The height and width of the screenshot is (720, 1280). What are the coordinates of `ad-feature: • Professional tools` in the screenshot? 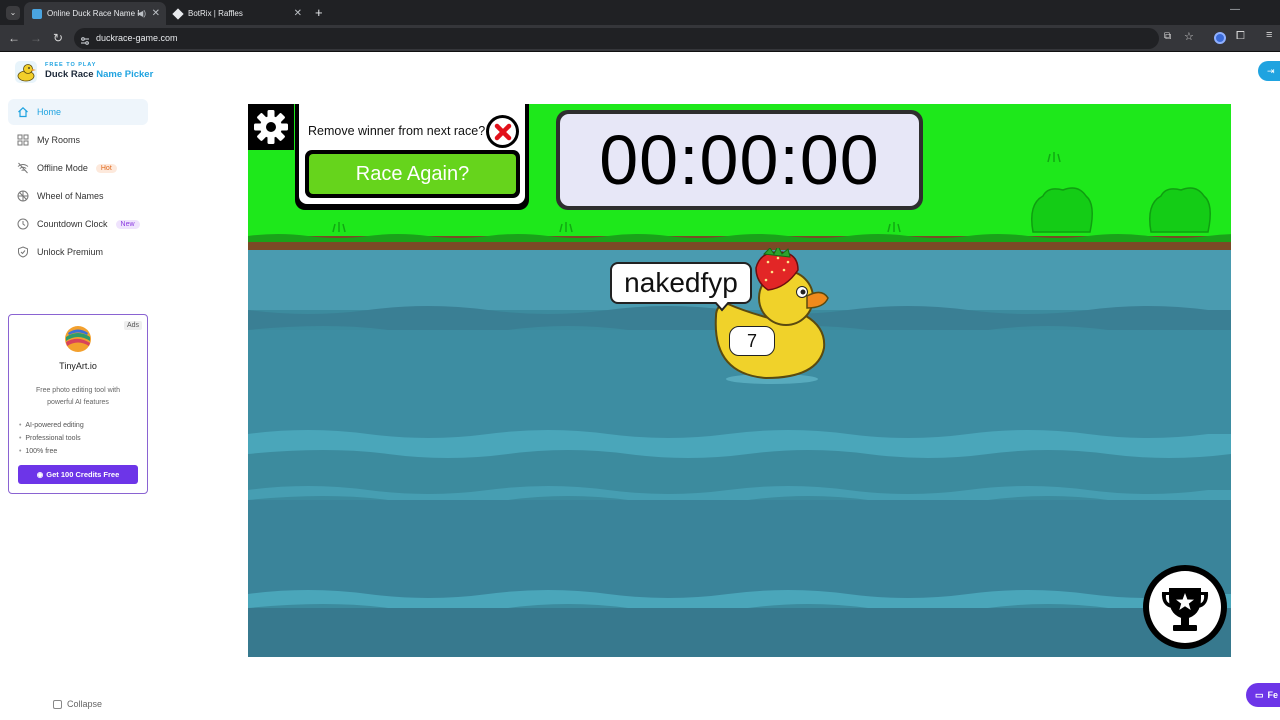 It's located at (50, 438).